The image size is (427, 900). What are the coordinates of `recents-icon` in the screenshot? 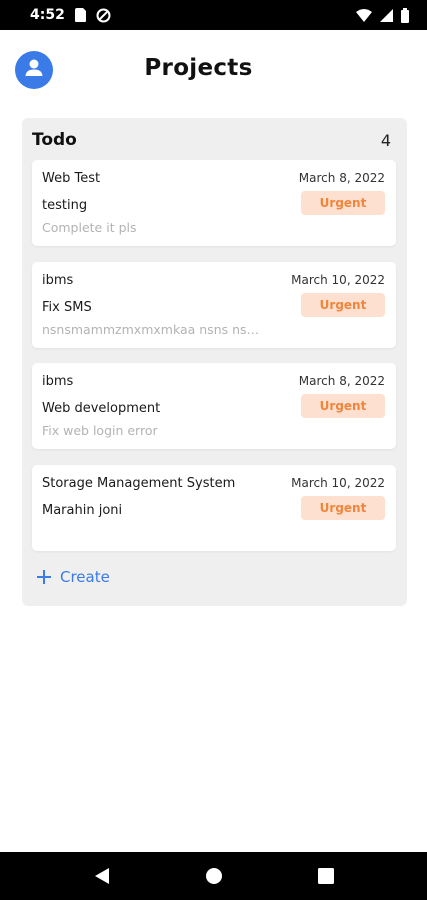 It's located at (326, 876).